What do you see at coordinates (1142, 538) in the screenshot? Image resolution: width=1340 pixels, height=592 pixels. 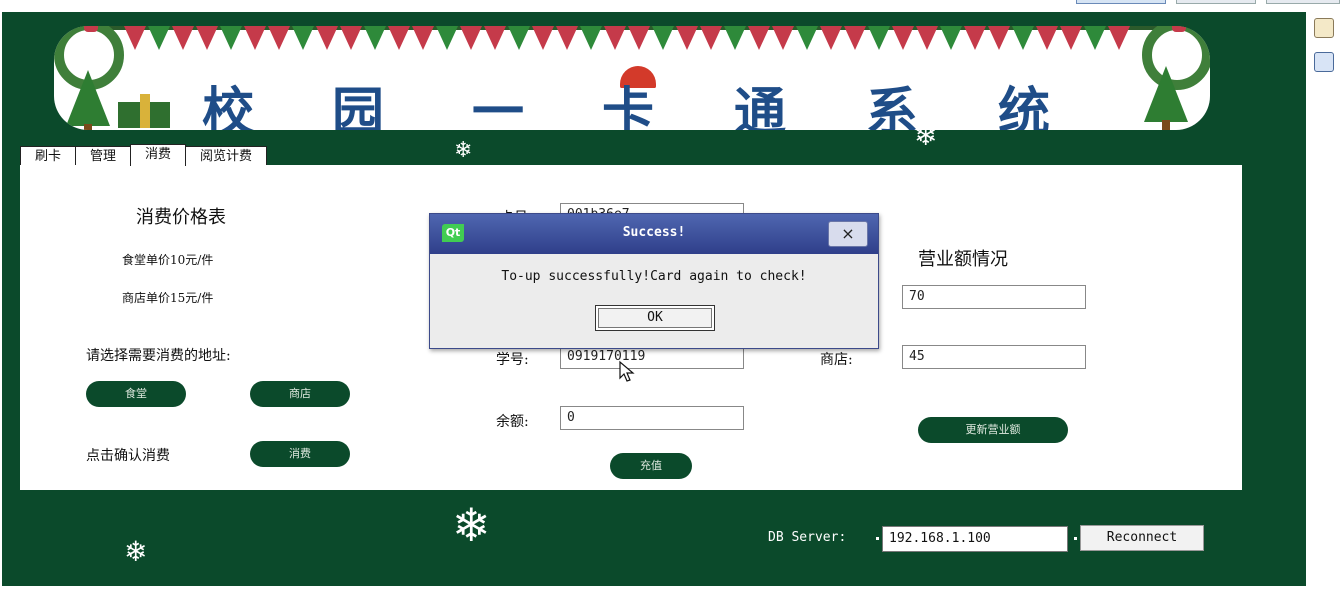 I see `reconnect-button: Reconnect` at bounding box center [1142, 538].